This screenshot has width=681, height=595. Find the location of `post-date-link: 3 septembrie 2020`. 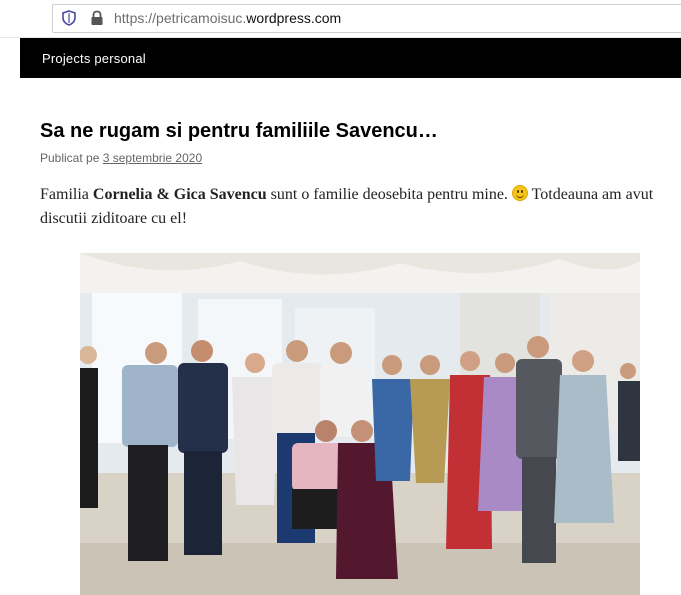

post-date-link: 3 septembrie 2020 is located at coordinates (152, 158).